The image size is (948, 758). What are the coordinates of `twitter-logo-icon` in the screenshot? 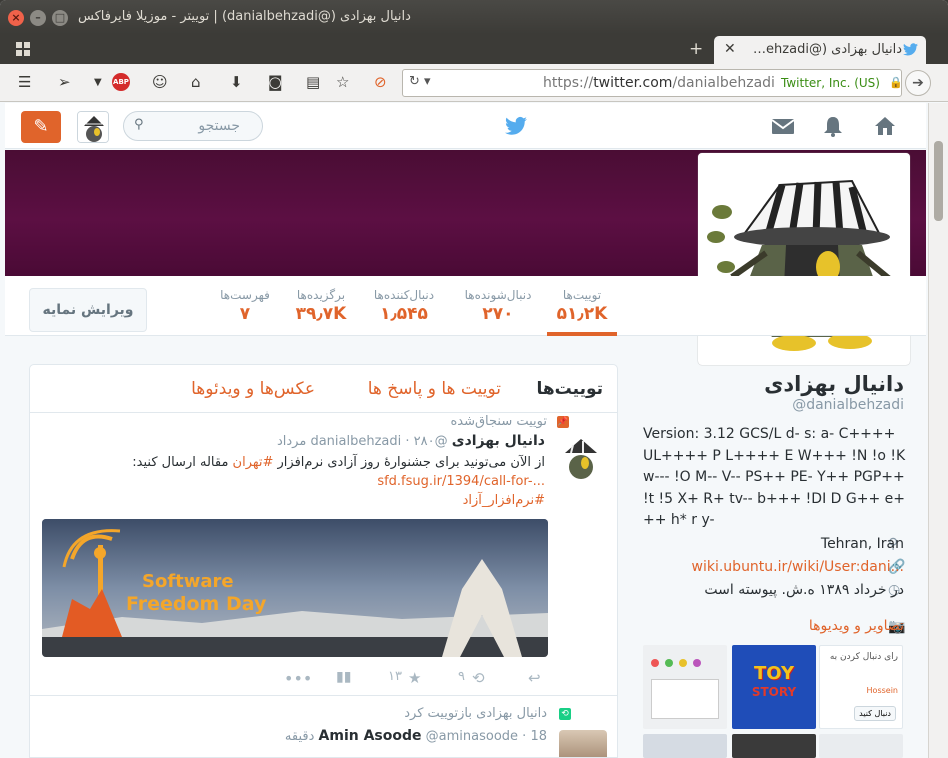 It's located at (516, 126).